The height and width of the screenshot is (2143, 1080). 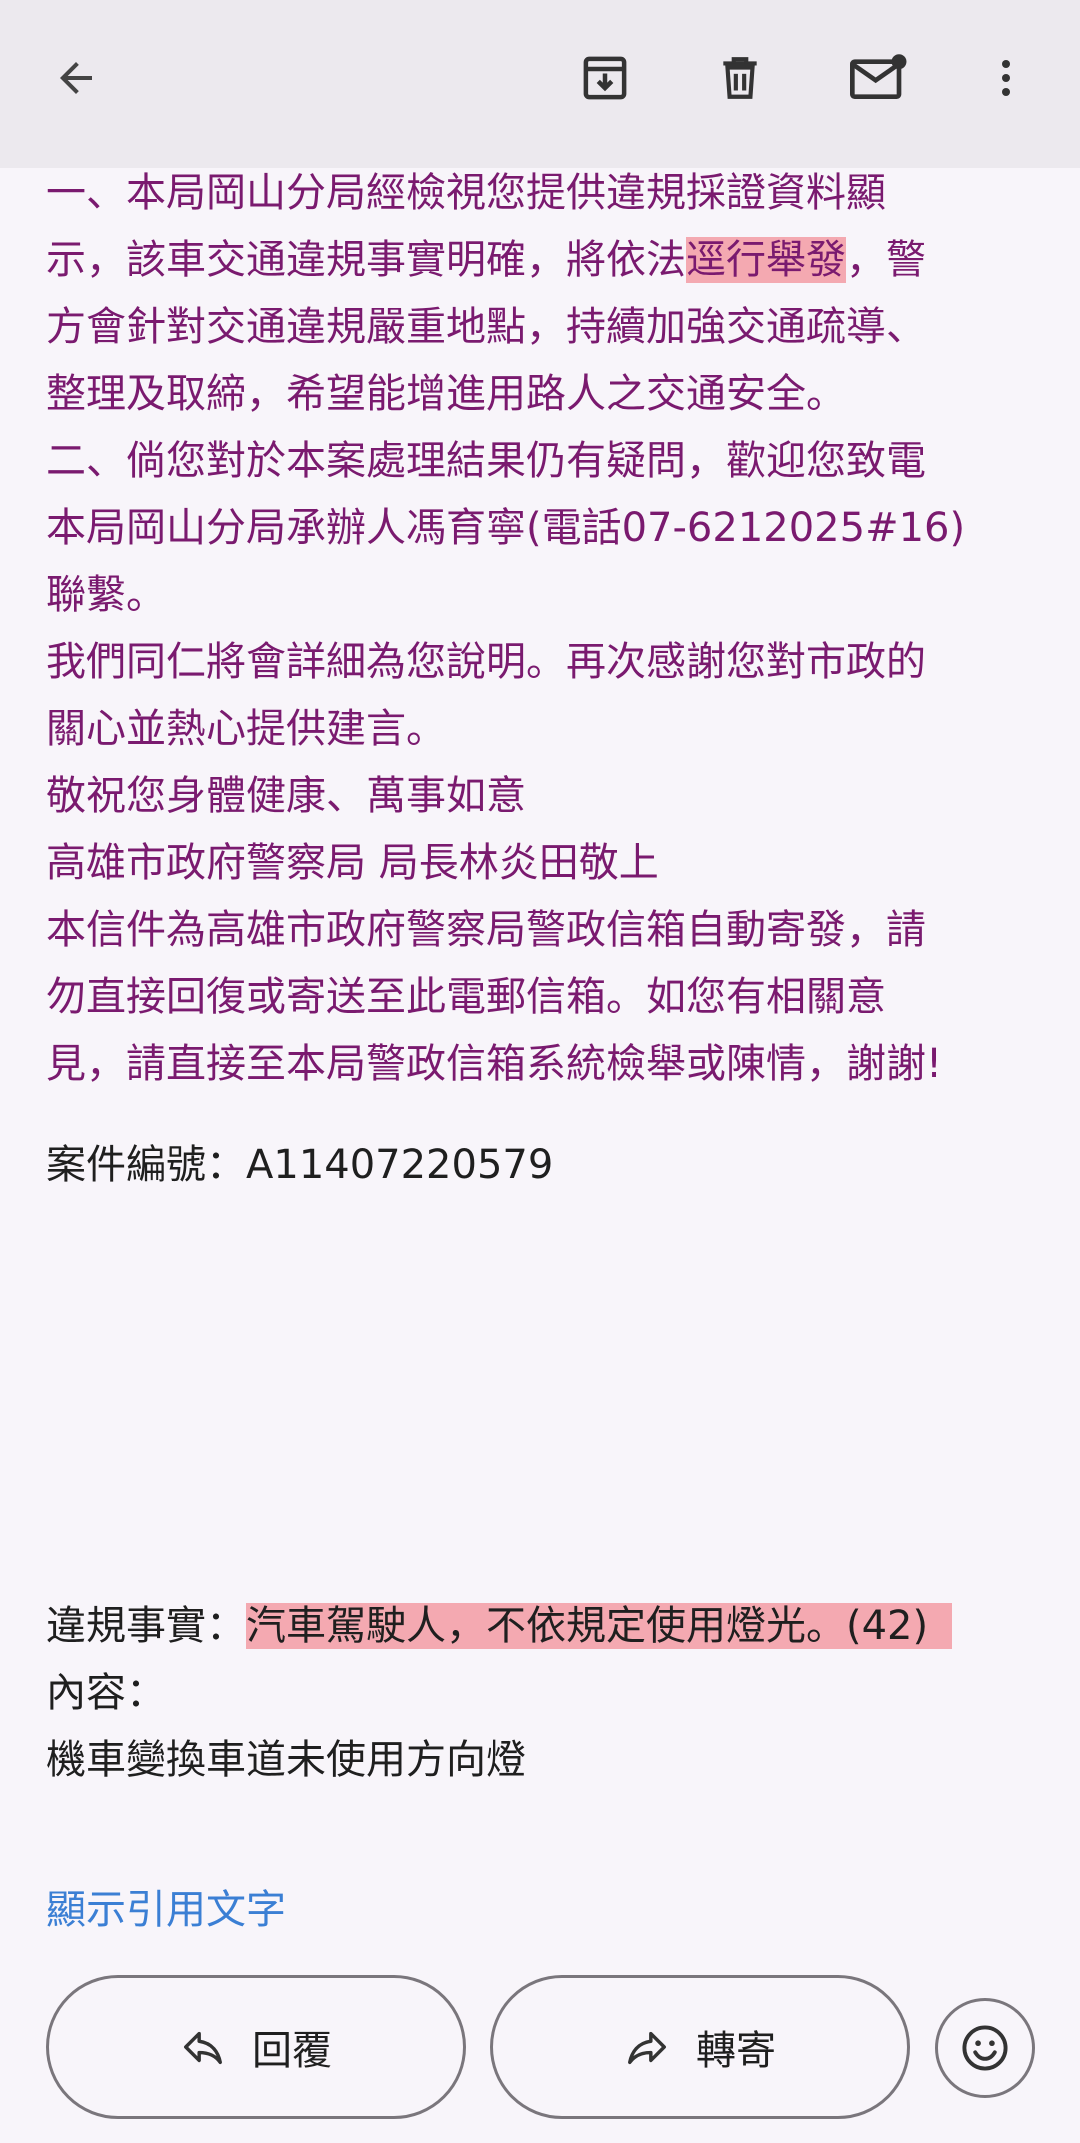 What do you see at coordinates (246, 729) in the screenshot?
I see `text-line: 關心並熱心提供建言。` at bounding box center [246, 729].